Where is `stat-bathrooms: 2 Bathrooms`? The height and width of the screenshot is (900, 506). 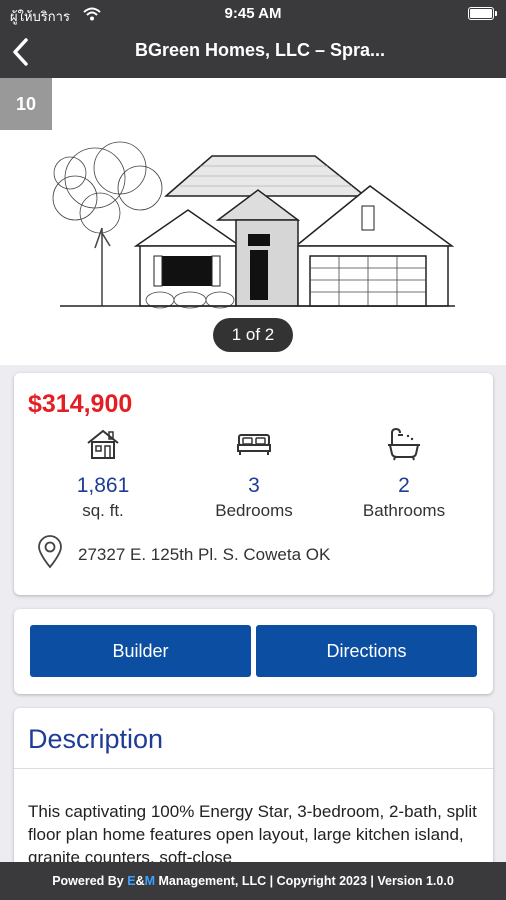 stat-bathrooms: 2 Bathrooms is located at coordinates (404, 473).